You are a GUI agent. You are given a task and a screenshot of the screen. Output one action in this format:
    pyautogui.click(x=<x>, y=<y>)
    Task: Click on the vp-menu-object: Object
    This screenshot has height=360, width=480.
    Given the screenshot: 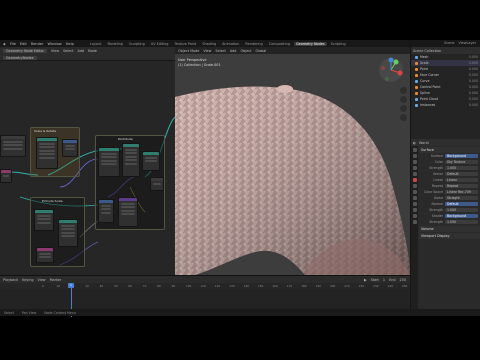 What is the action you would take?
    pyautogui.click(x=245, y=51)
    